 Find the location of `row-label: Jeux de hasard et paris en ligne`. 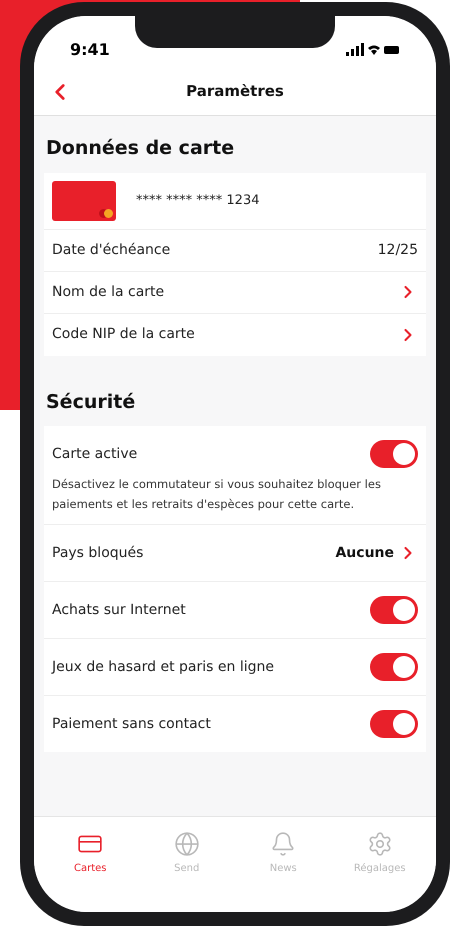

row-label: Jeux de hasard et paris en ligne is located at coordinates (163, 667).